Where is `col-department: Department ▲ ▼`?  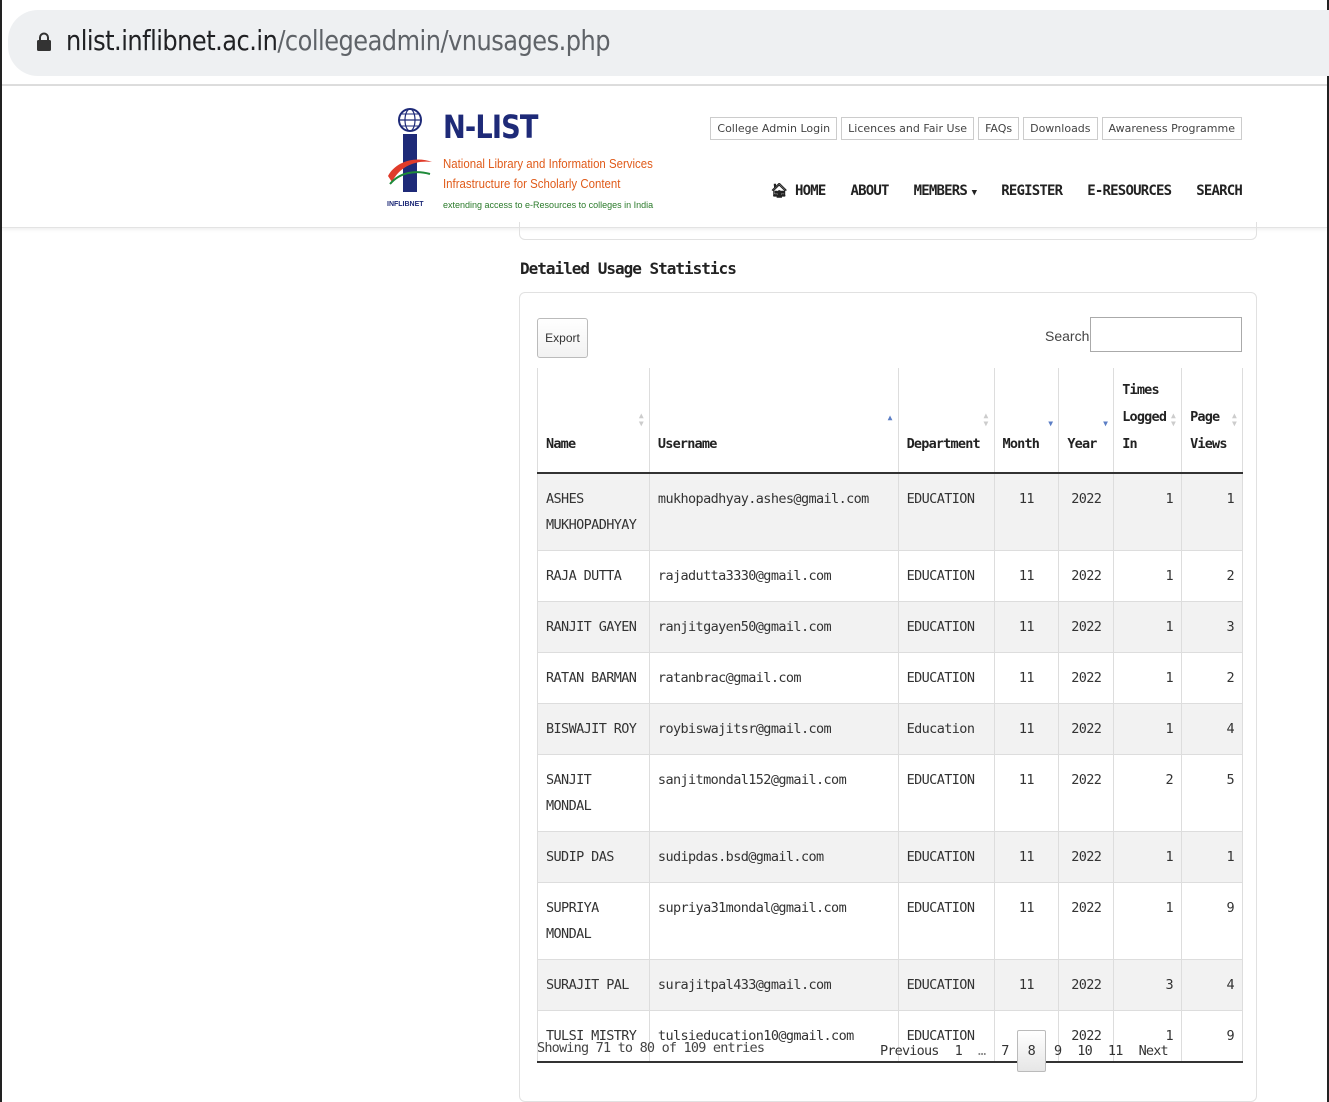 col-department: Department ▲ ▼ is located at coordinates (945, 421).